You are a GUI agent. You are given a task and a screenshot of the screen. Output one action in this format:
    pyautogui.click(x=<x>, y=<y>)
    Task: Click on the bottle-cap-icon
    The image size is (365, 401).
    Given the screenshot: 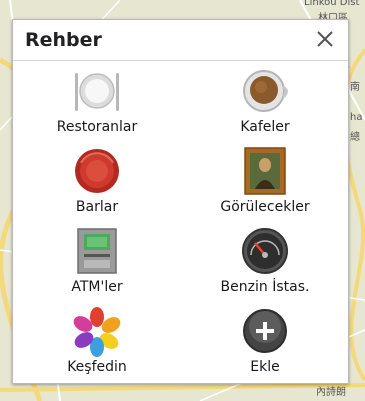 What is the action you would take?
    pyautogui.click(x=97, y=171)
    